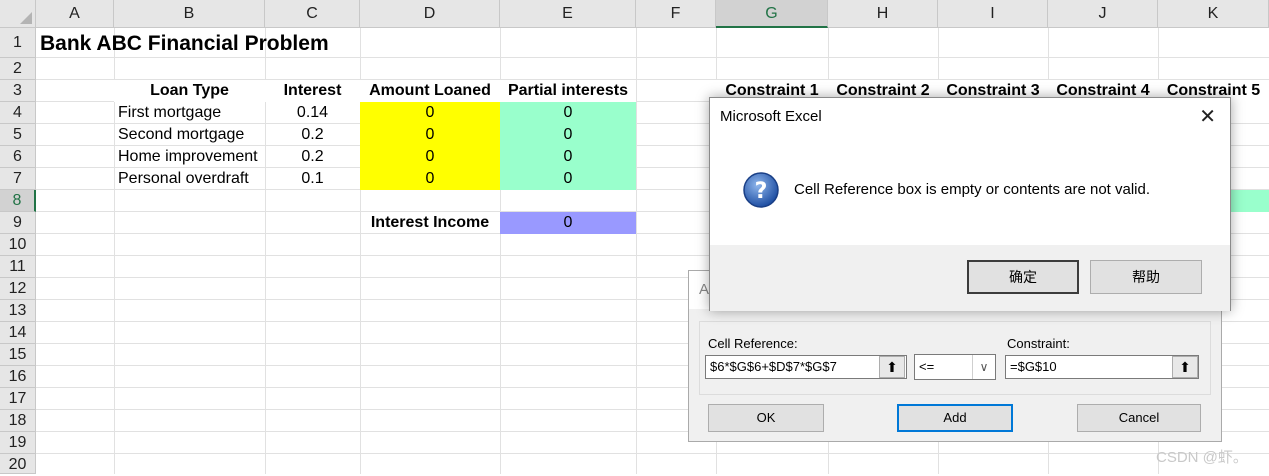  Describe the element at coordinates (189, 14) in the screenshot. I see `column-header-b: B` at that location.